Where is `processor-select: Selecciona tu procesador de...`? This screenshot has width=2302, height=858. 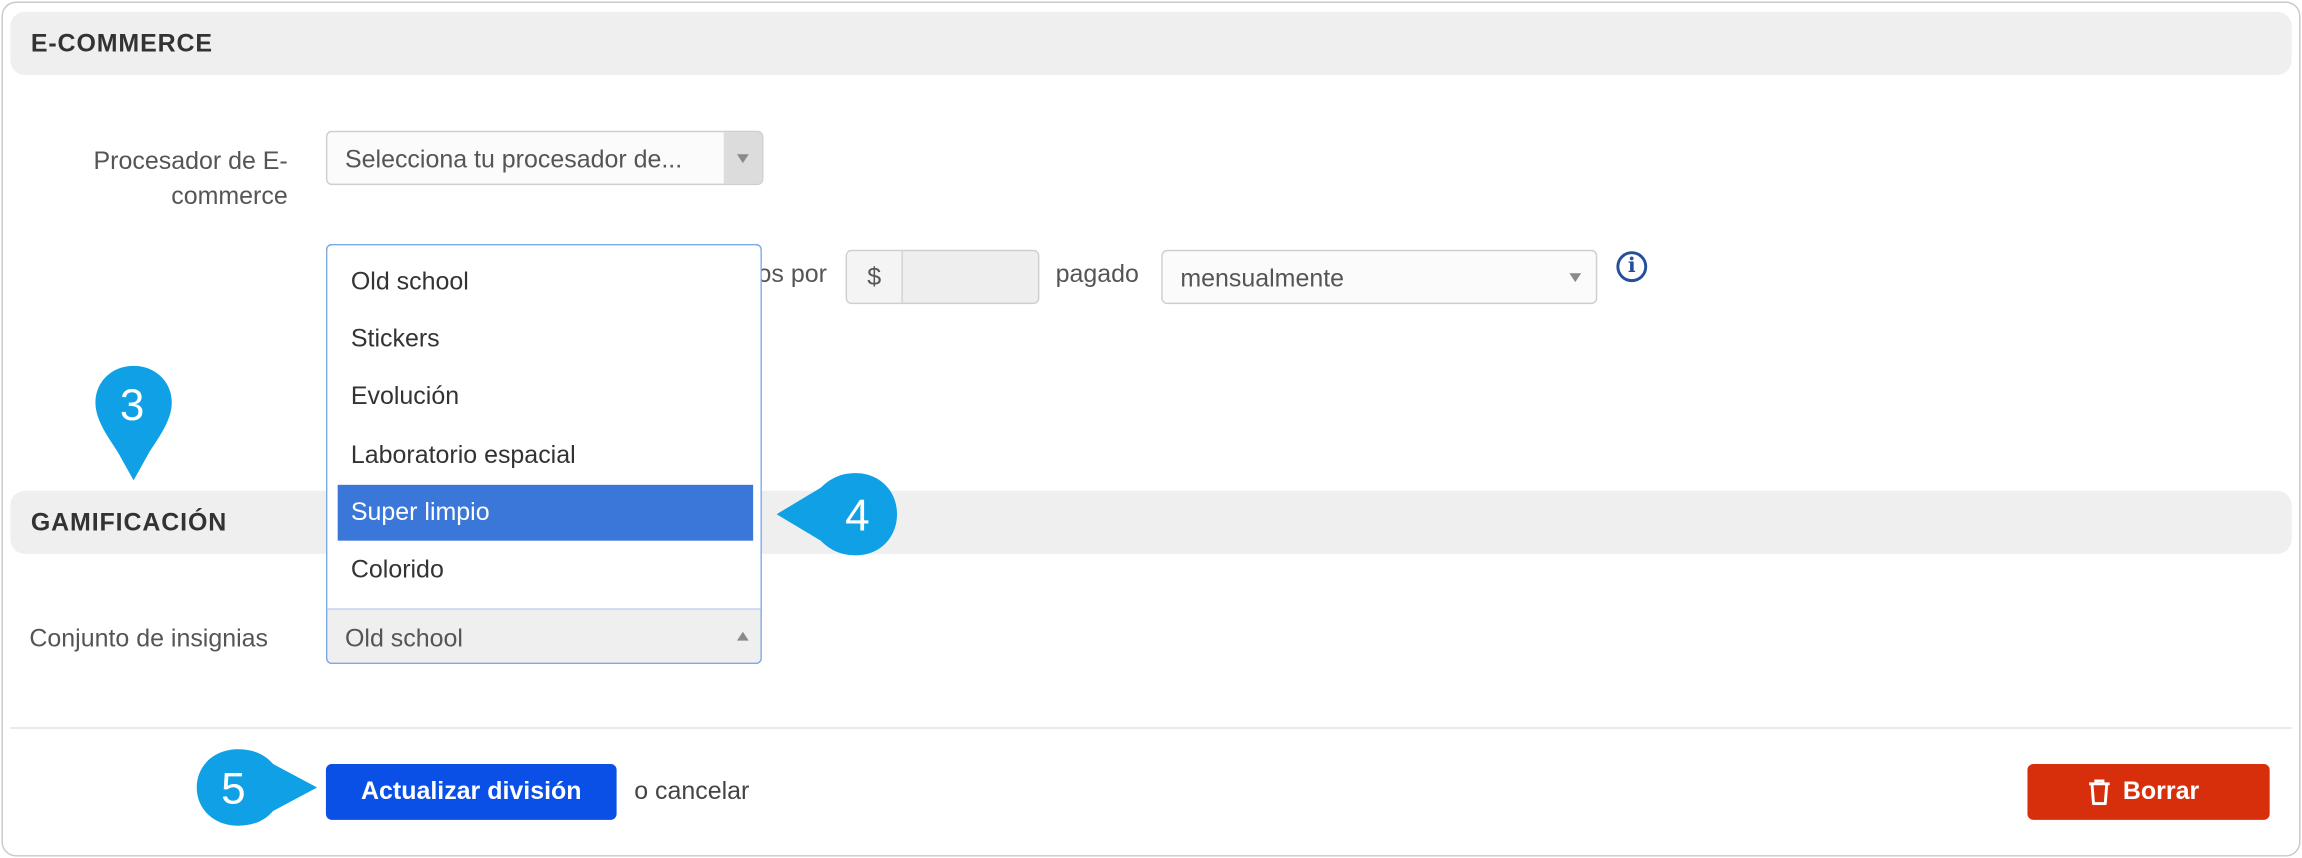
processor-select: Selecciona tu procesador de... is located at coordinates (544, 158).